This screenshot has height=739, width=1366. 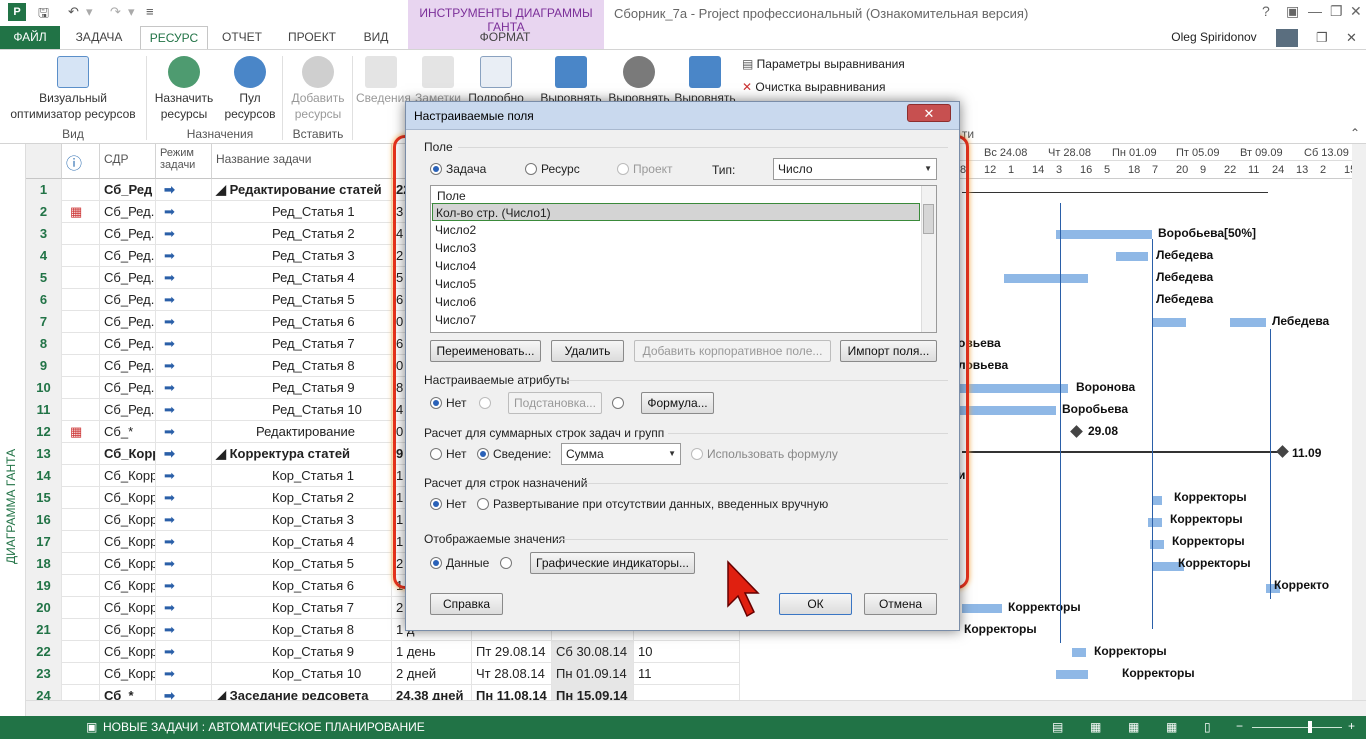 I want to click on start-cell: Пн 11.08.14, so click(x=512, y=692).